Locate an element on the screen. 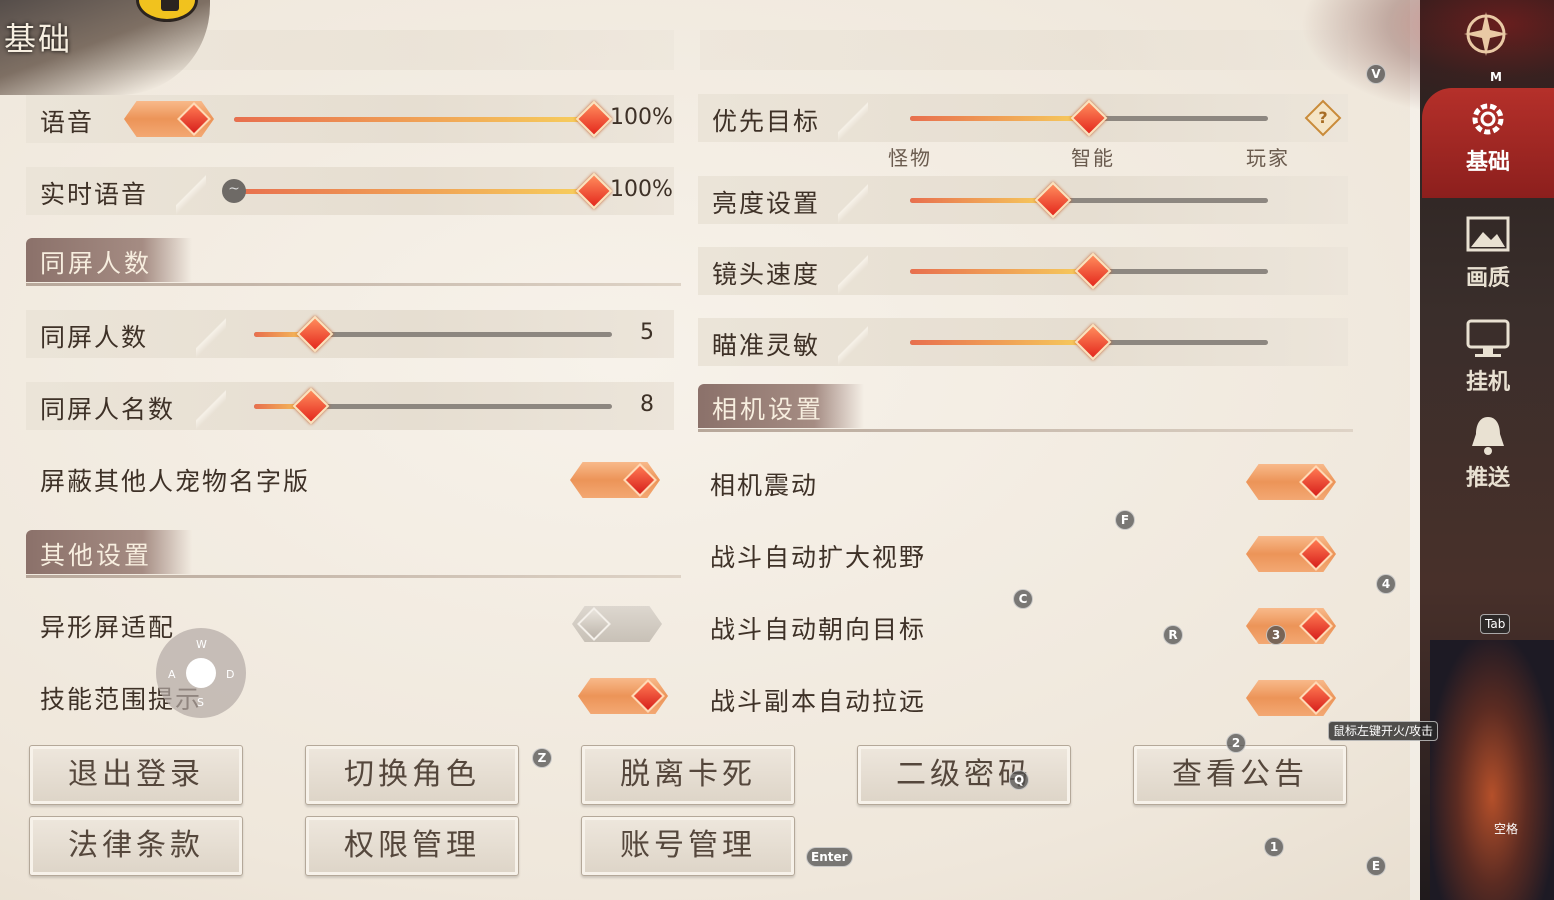 The width and height of the screenshot is (1554, 900). sidebar-item-label: 画质 is located at coordinates (1487, 278).